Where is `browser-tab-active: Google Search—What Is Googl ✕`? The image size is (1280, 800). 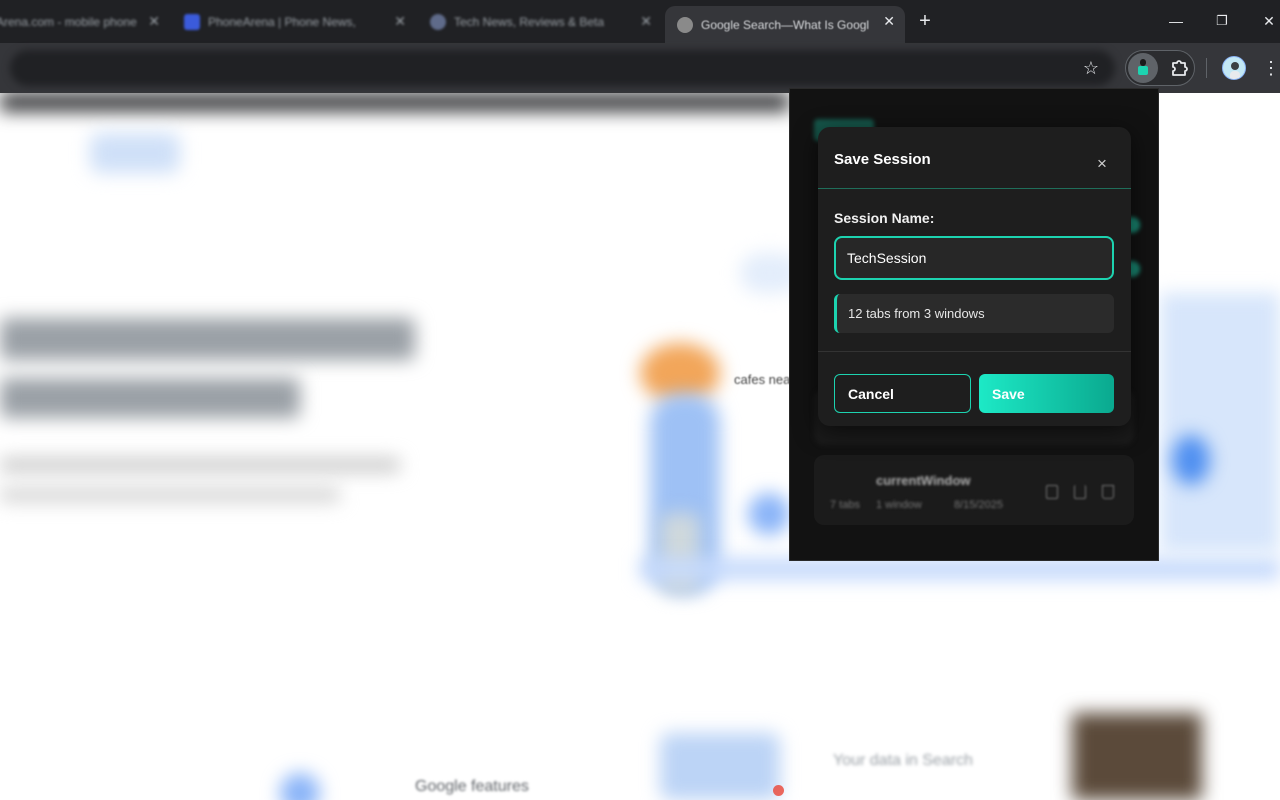
browser-tab-active: Google Search—What Is Googl ✕ is located at coordinates (785, 24).